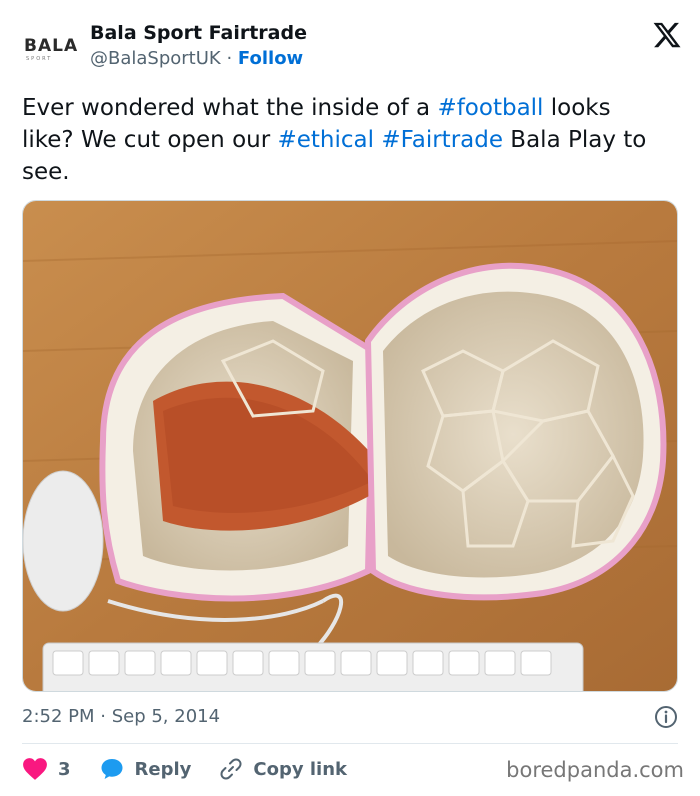 Image resolution: width=700 pixels, height=796 pixels. Describe the element at coordinates (39, 59) in the screenshot. I see `avatar-logo-subtext: SPORT` at that location.